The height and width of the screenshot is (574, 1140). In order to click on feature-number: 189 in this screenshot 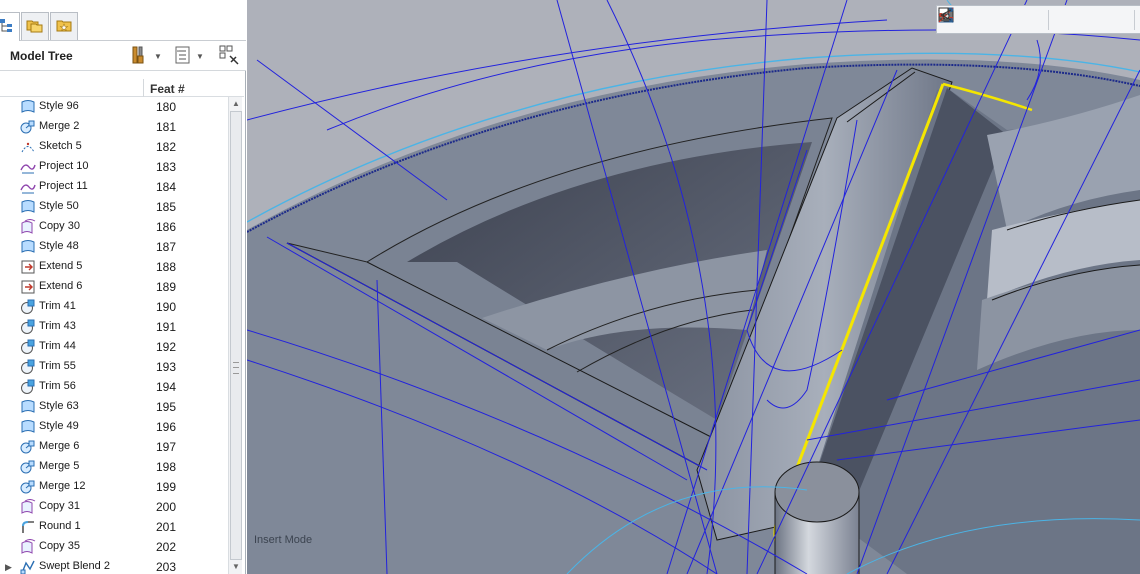, I will do `click(166, 287)`.